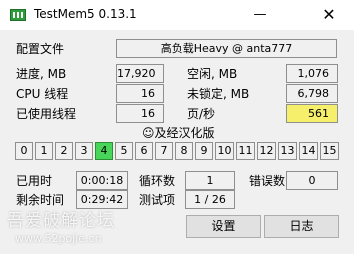 This screenshot has width=354, height=254. Describe the element at coordinates (40, 200) in the screenshot. I see `remaining-label: 剩余时间` at that location.